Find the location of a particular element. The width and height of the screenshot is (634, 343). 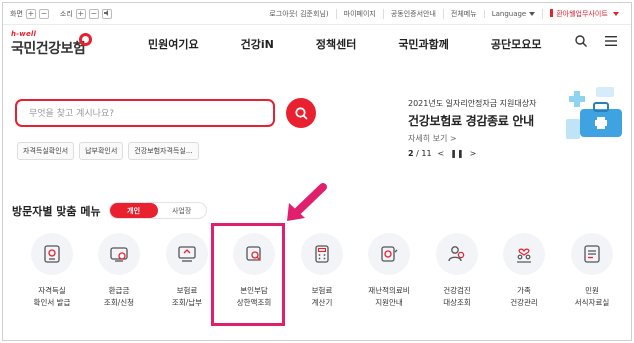

sound-play-icon is located at coordinates (106, 14).